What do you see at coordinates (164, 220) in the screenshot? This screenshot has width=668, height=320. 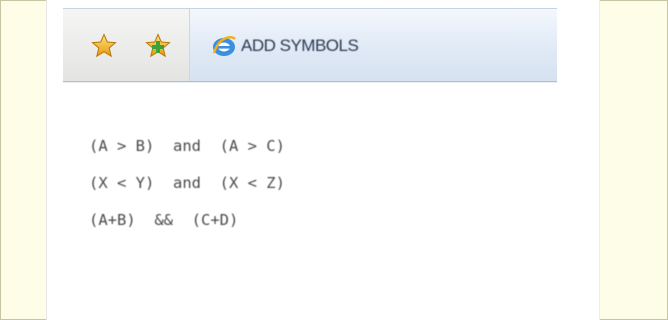 I see `code-line: (A+B) && (C+D)` at bounding box center [164, 220].